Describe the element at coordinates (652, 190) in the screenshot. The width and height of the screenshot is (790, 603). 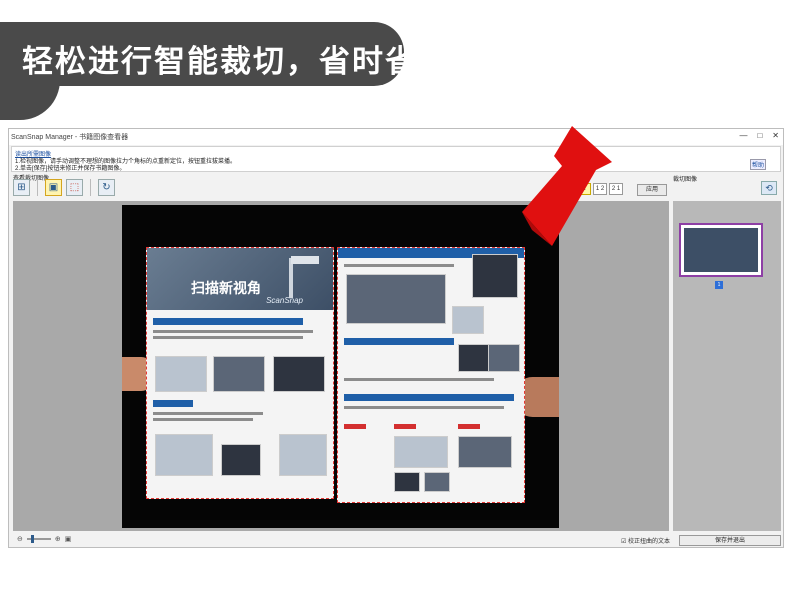
I see `apply-button: 应用` at that location.